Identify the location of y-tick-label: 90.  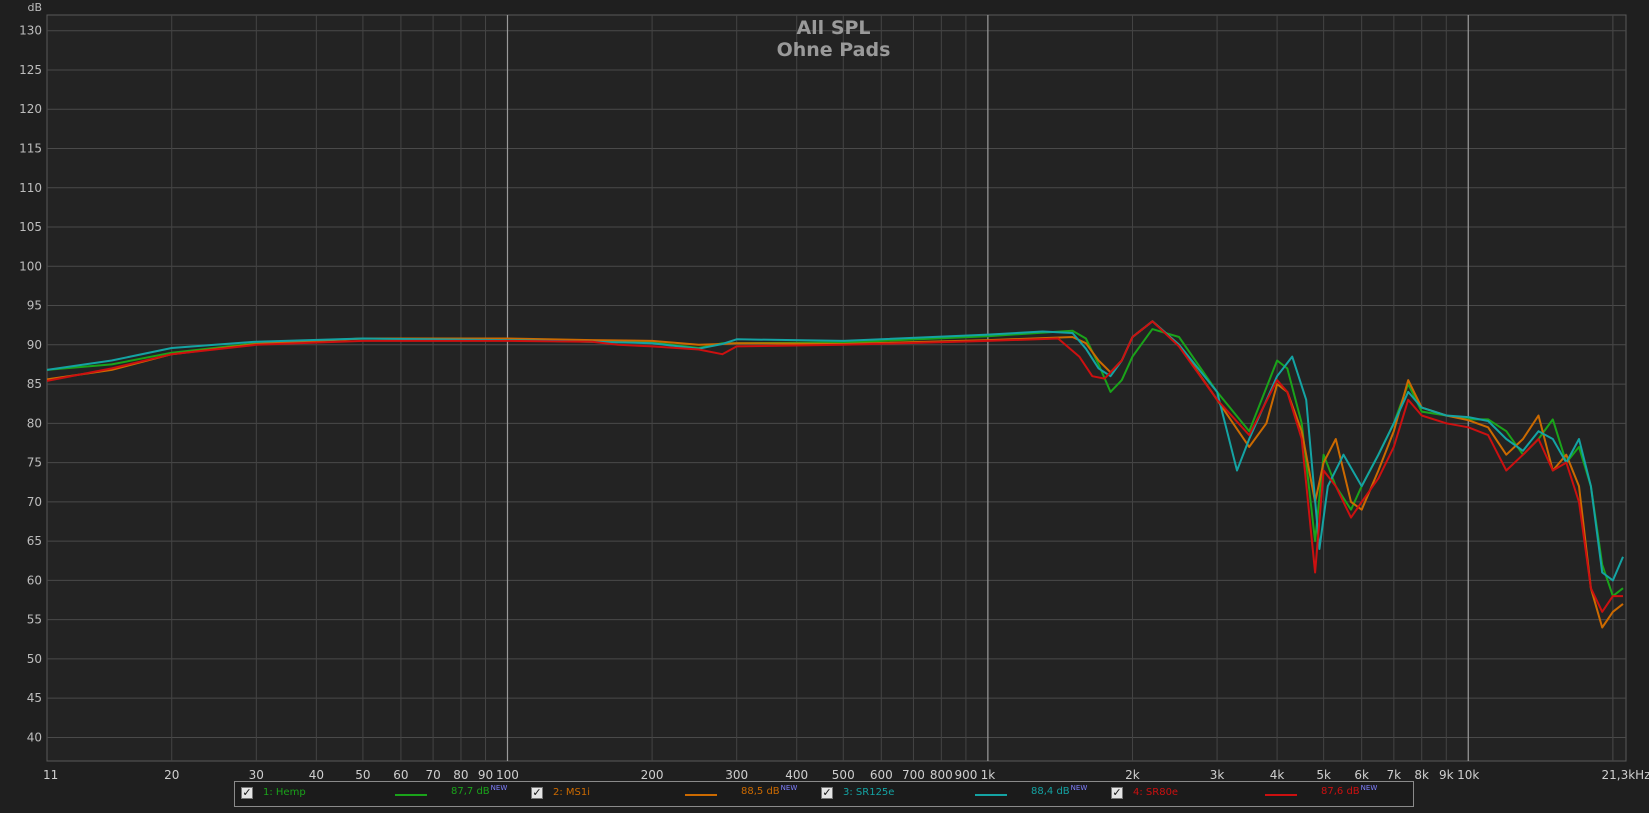
(34, 345).